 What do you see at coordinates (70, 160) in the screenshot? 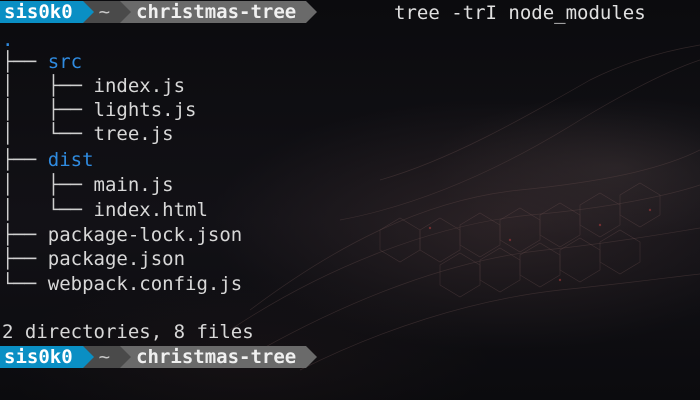
I see `tree-dir-name: dist` at bounding box center [70, 160].